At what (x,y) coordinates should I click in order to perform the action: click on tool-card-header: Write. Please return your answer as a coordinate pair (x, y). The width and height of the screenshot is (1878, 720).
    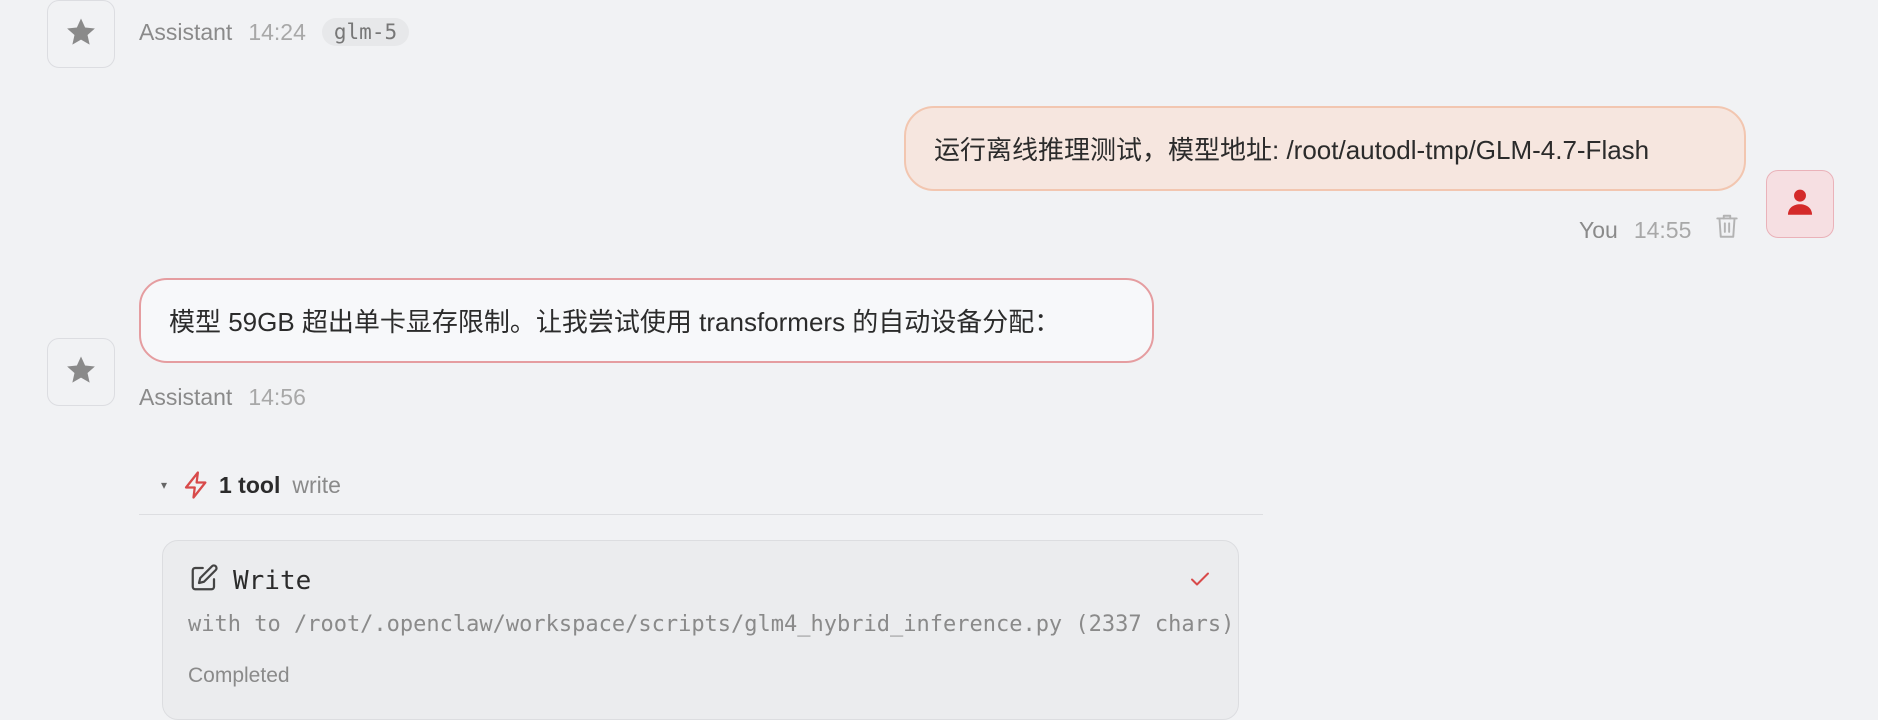
    Looking at the image, I should click on (250, 580).